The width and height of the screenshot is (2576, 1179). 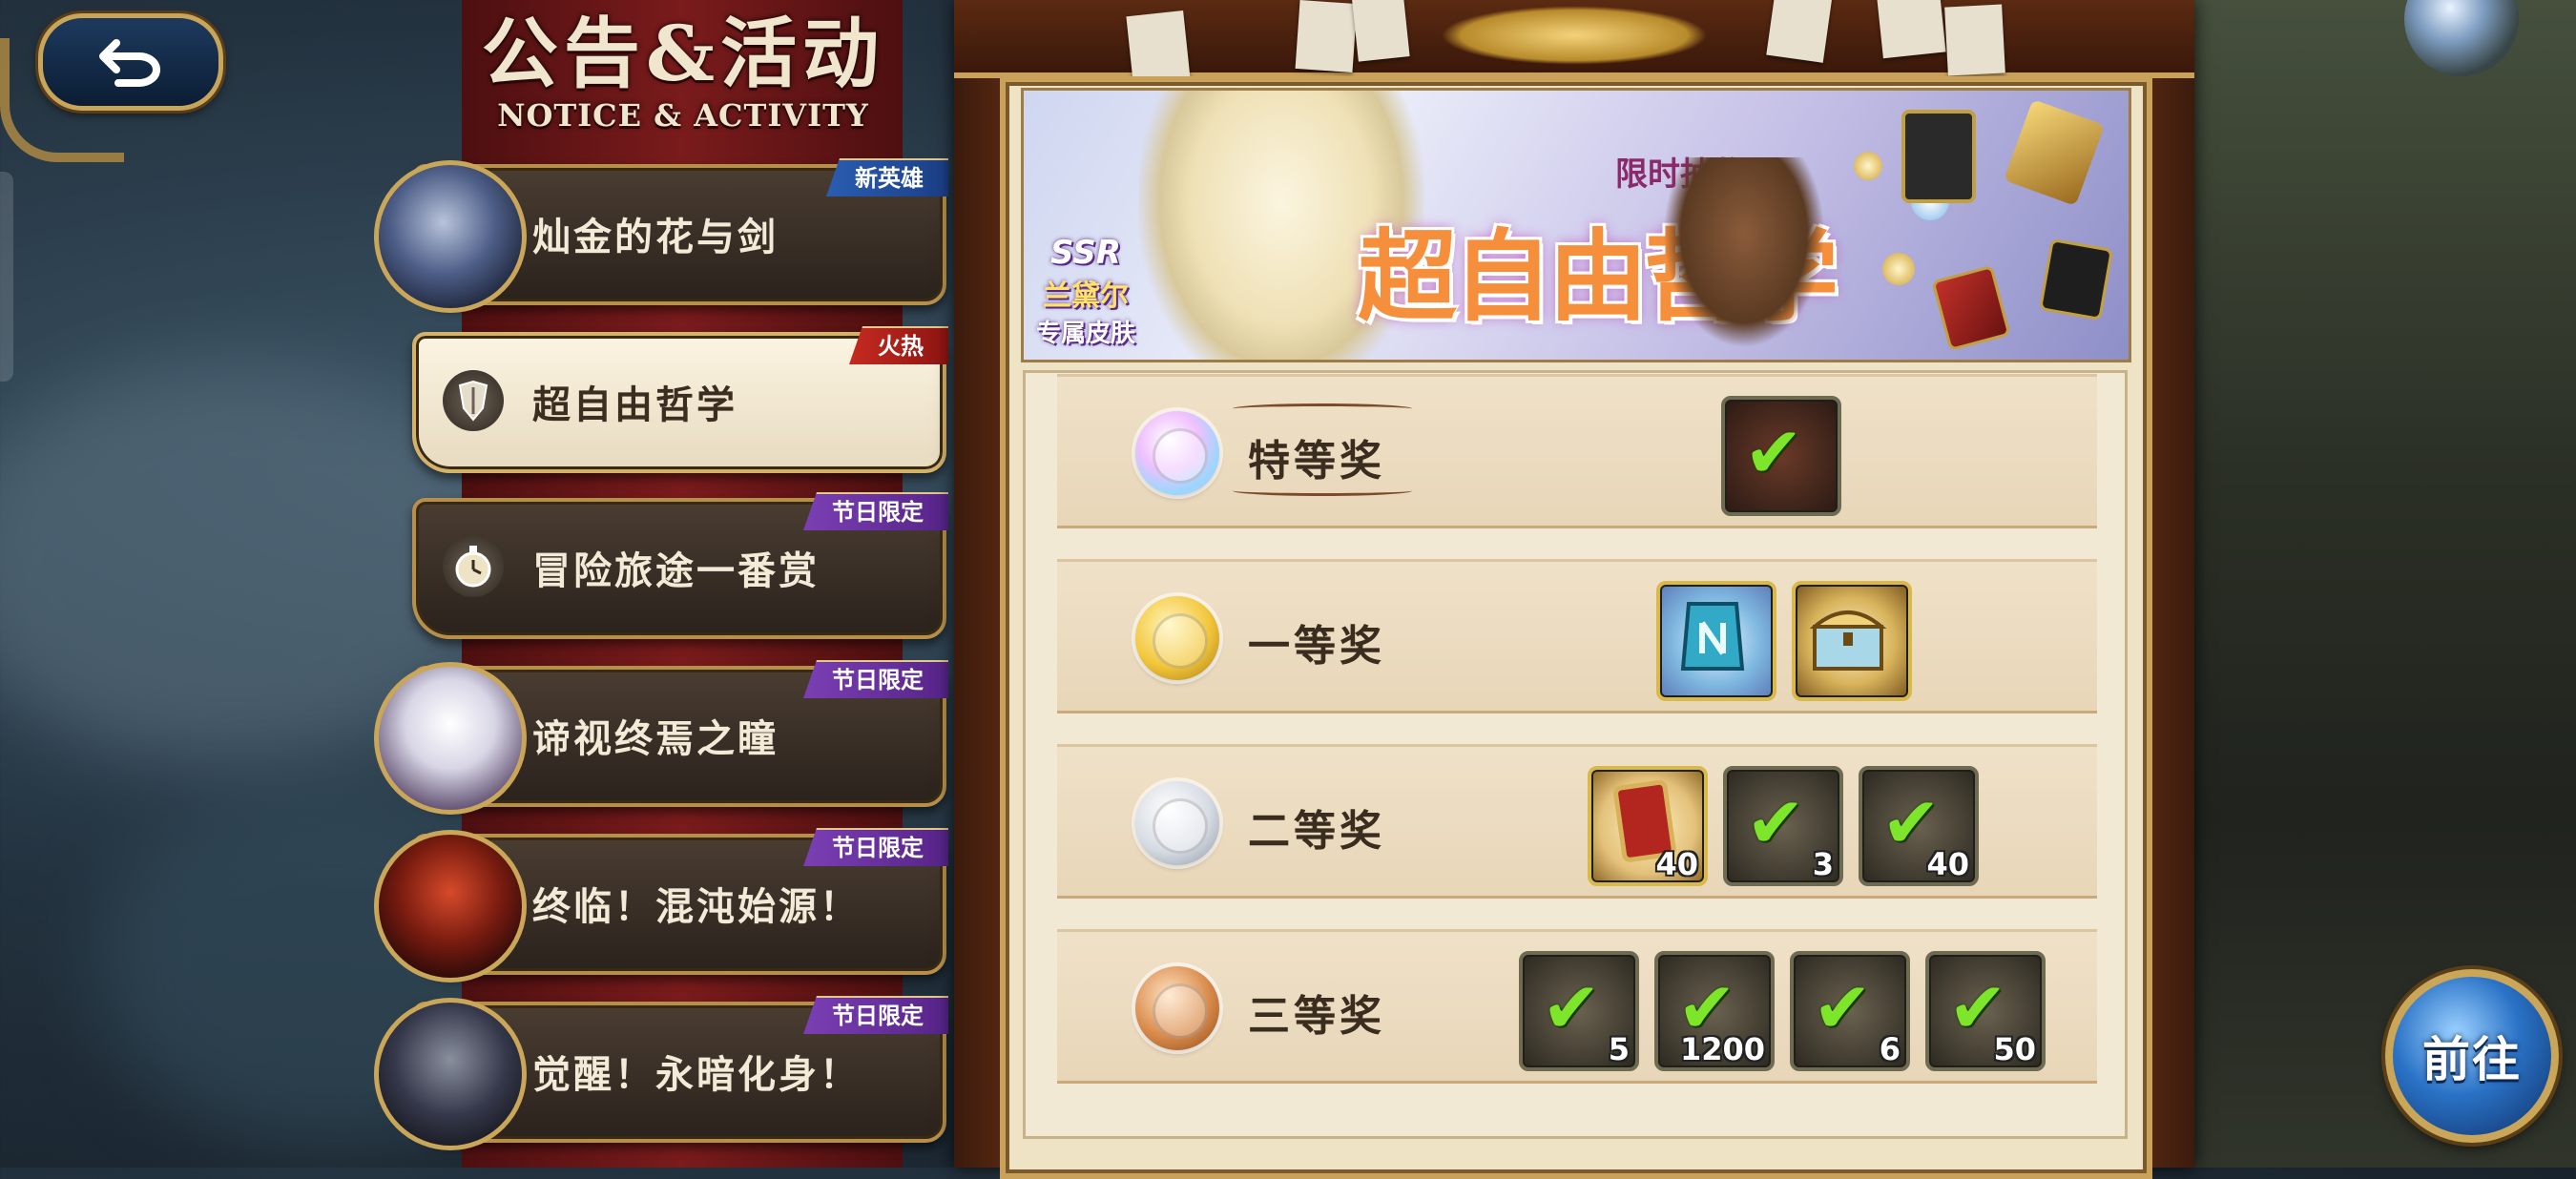 I want to click on goto-button-label: 前往, so click(x=2472, y=1059).